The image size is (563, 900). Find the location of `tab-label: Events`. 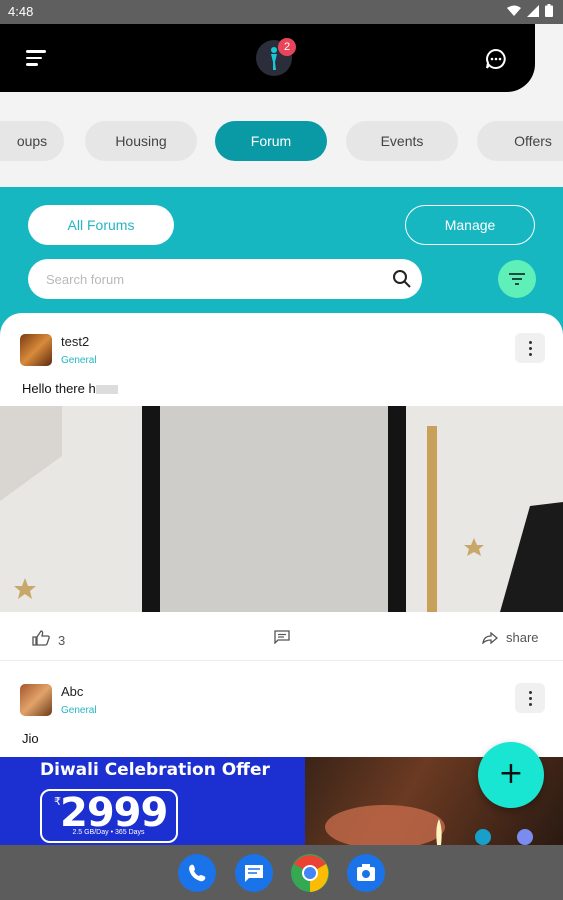

tab-label: Events is located at coordinates (402, 141).